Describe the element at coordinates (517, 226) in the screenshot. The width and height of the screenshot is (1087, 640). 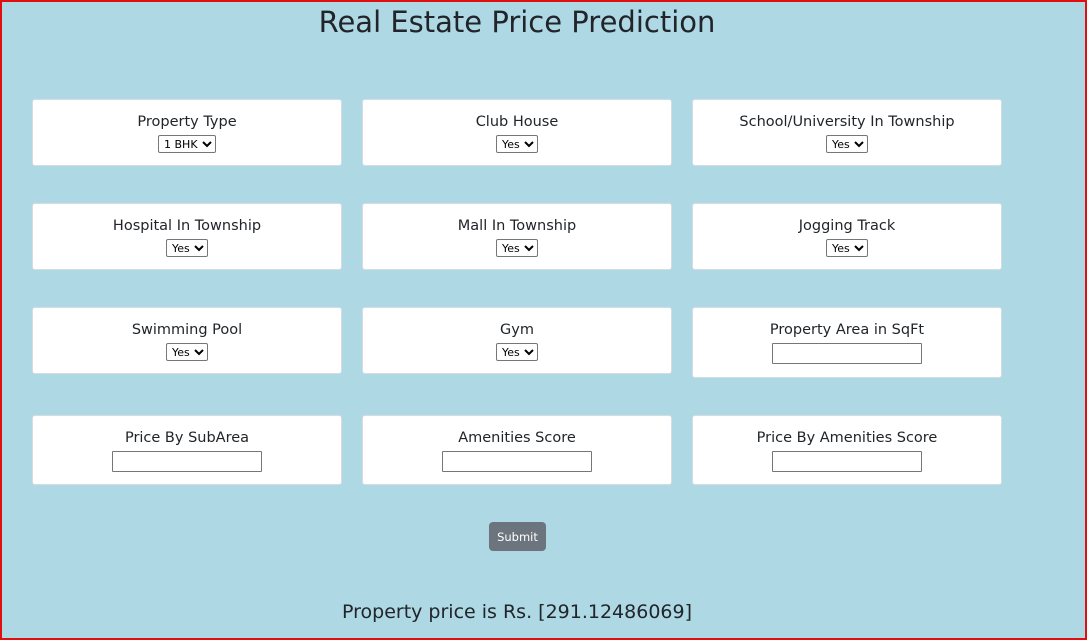
I see `mall-label: Mall In Township` at that location.